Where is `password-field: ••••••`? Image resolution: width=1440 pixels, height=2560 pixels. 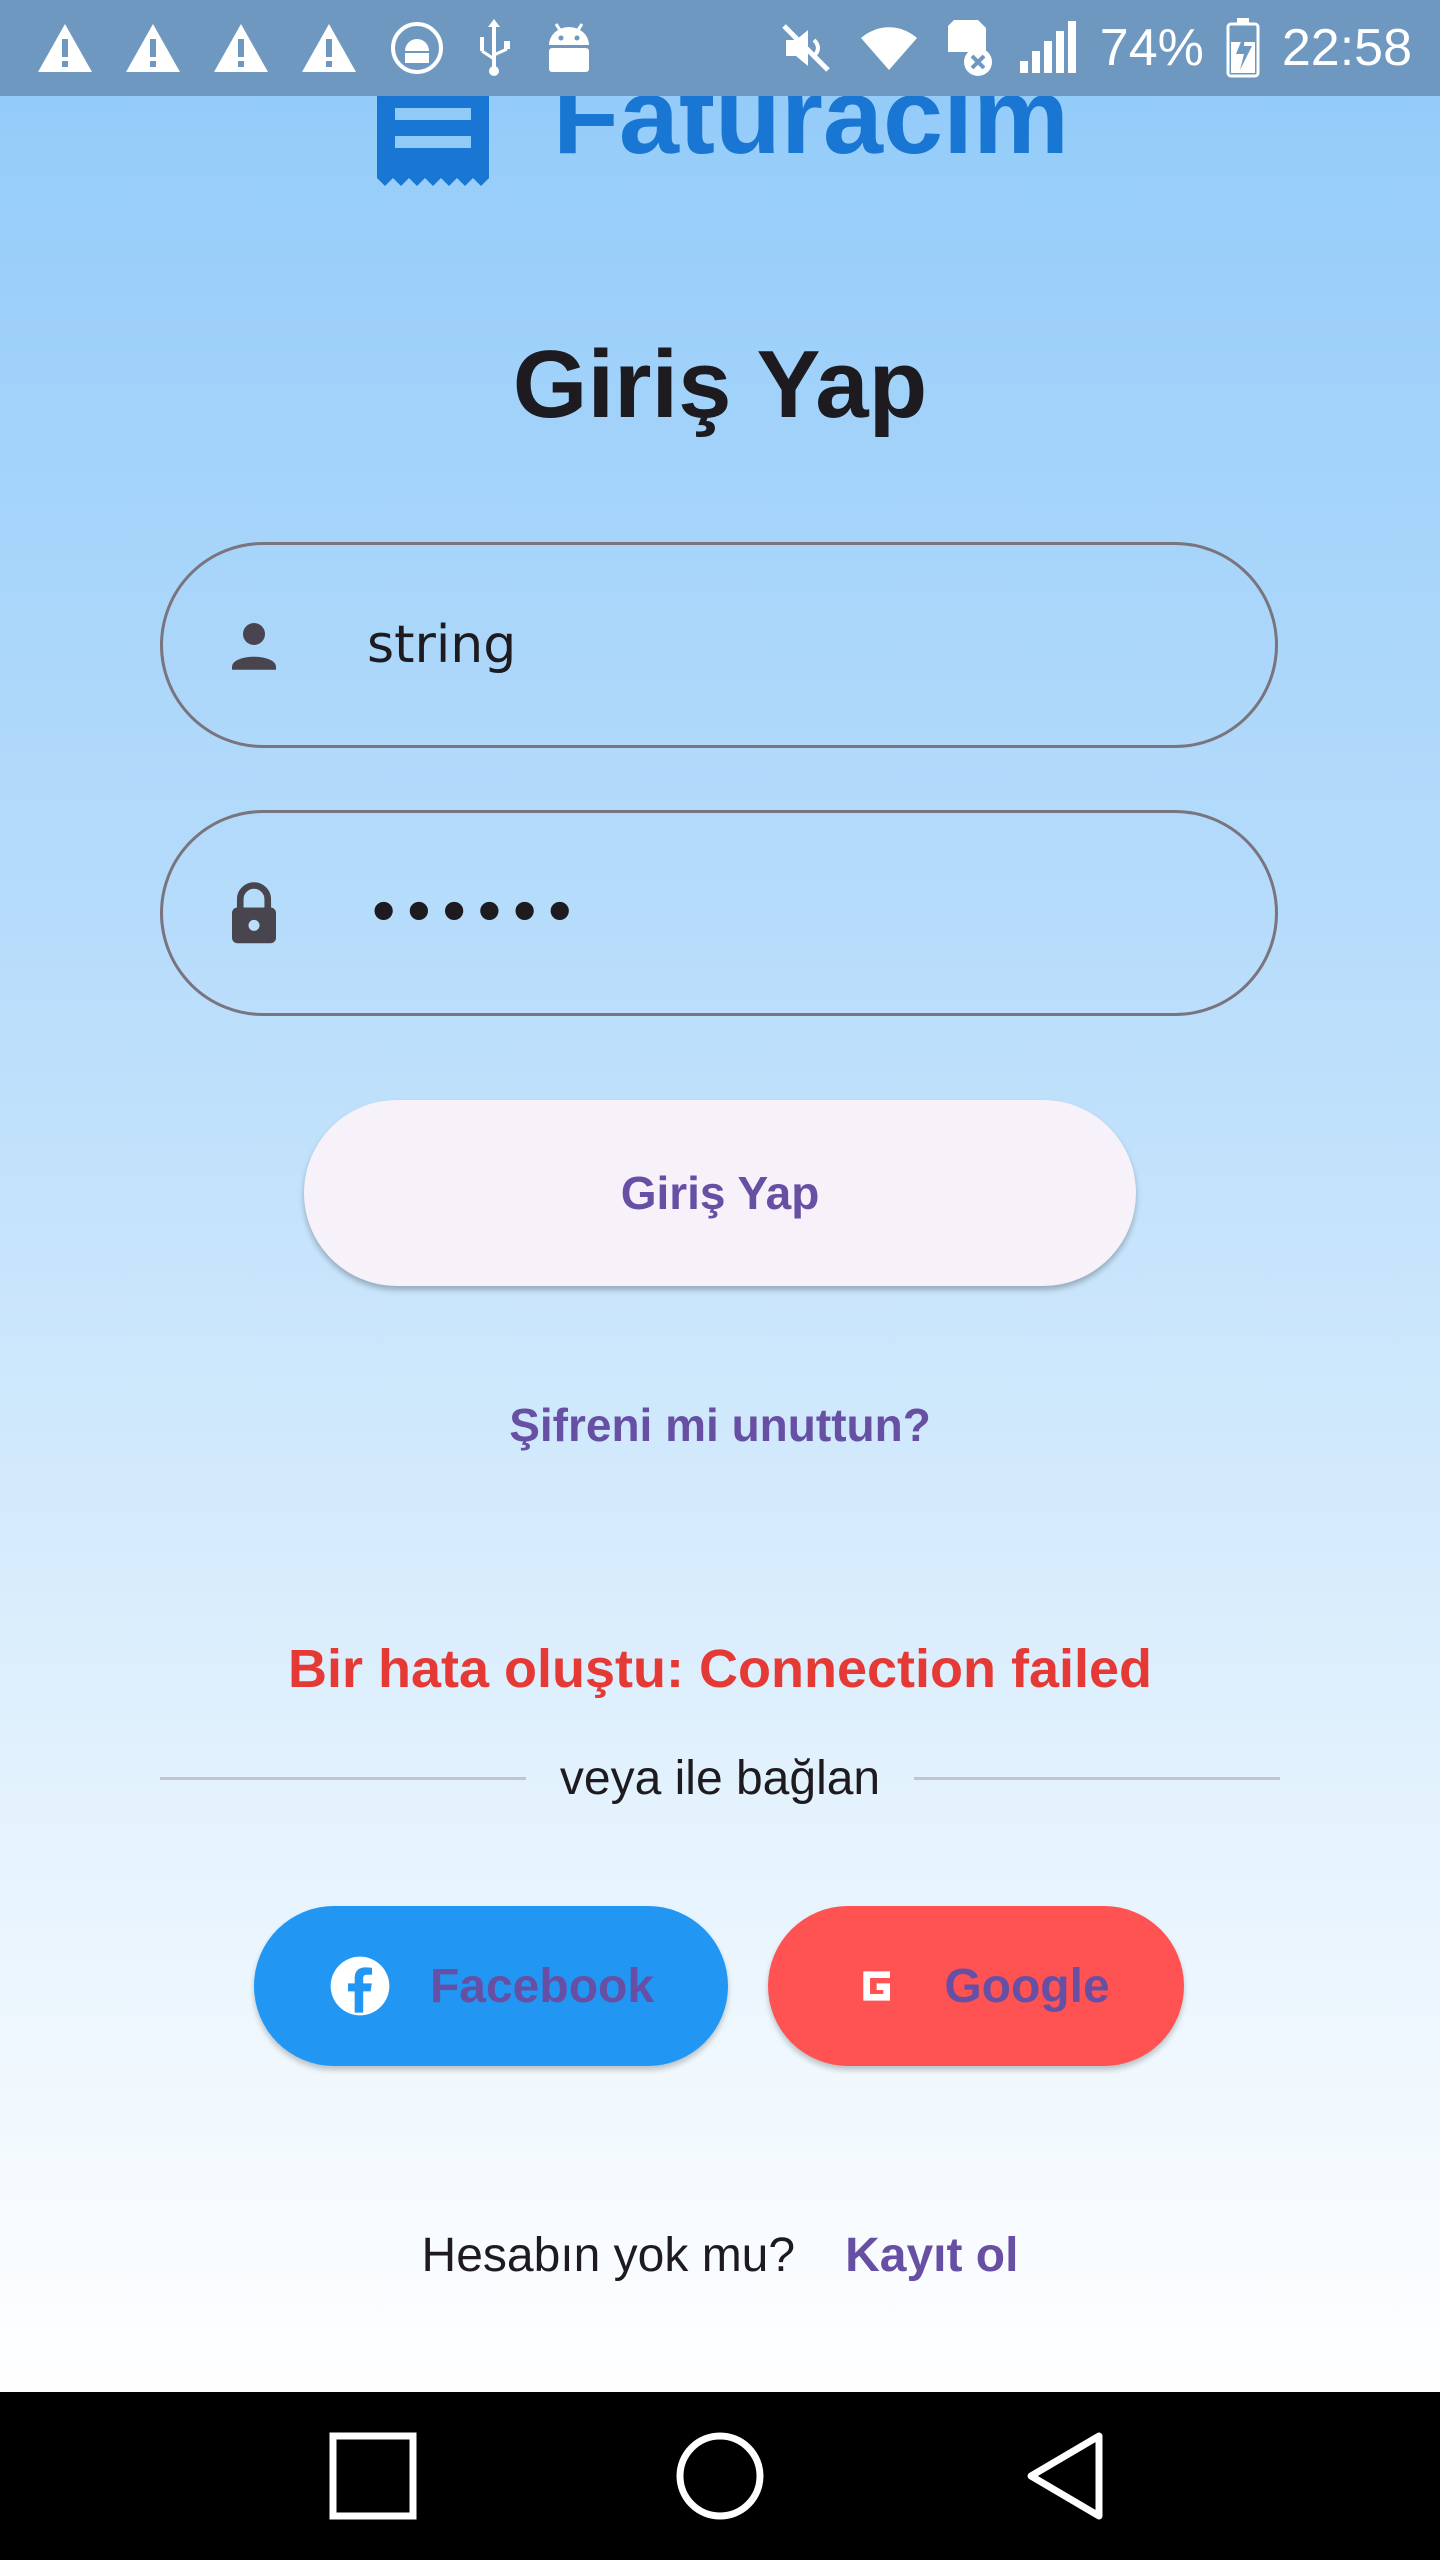 password-field: •••••• is located at coordinates (719, 913).